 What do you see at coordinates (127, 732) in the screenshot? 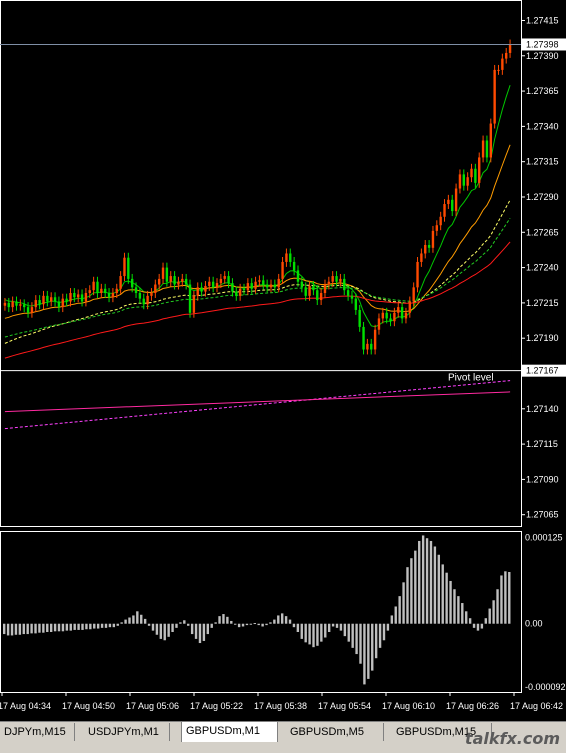
I see `tab-usdjpym-m1: USDJPYm,M1` at bounding box center [127, 732].